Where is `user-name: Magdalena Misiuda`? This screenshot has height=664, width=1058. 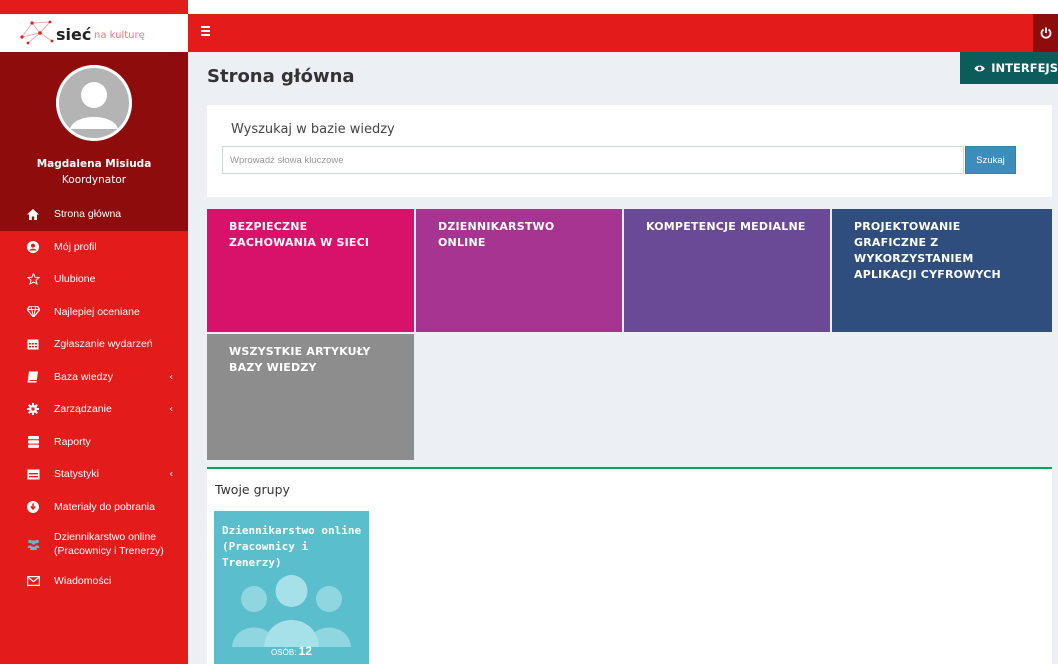
user-name: Magdalena Misiuda is located at coordinates (94, 164).